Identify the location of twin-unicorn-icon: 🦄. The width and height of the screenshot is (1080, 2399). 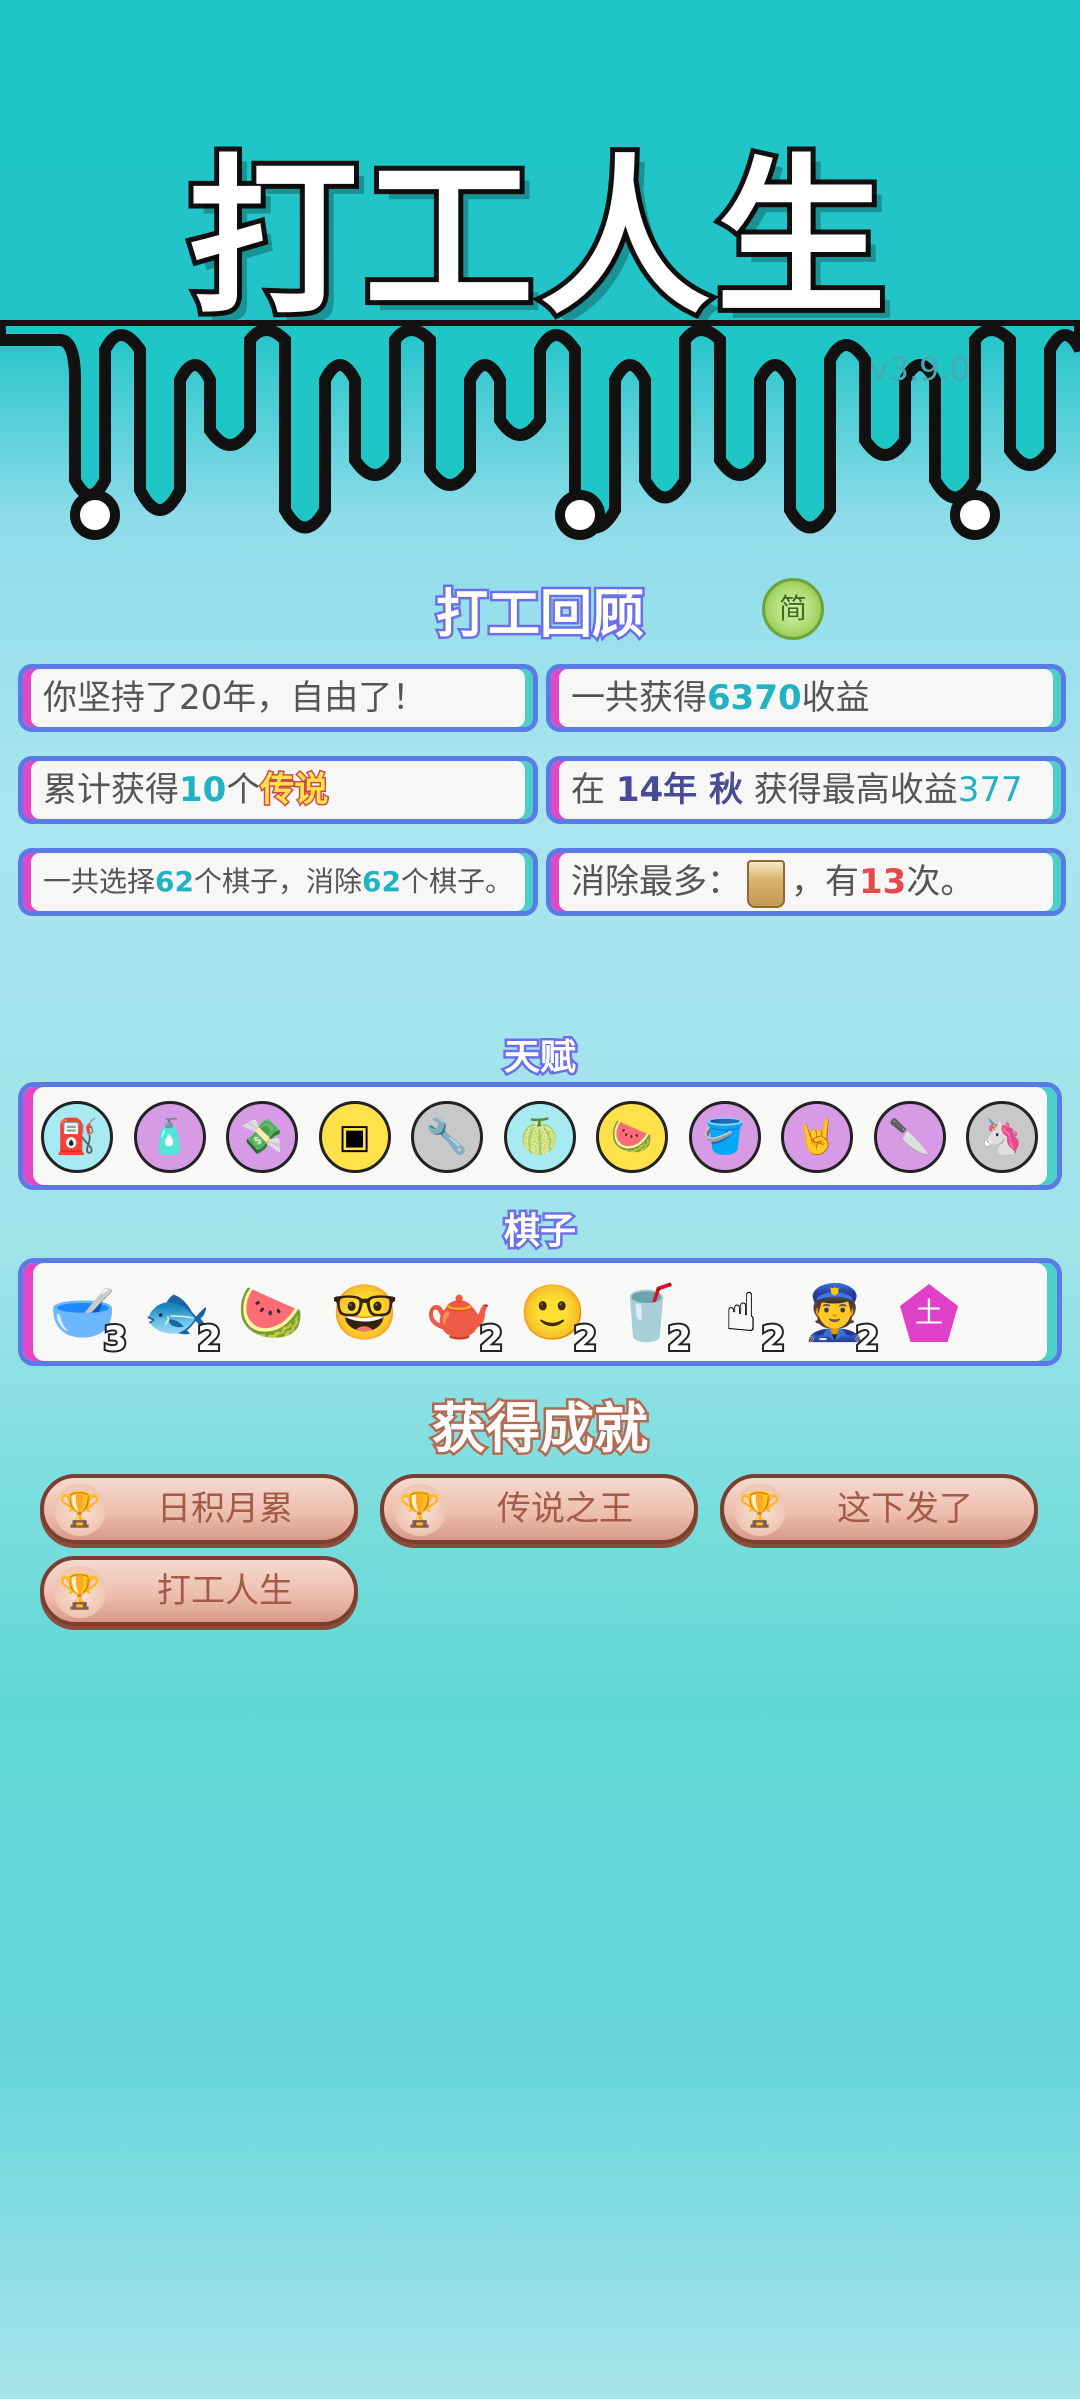
(1002, 1137).